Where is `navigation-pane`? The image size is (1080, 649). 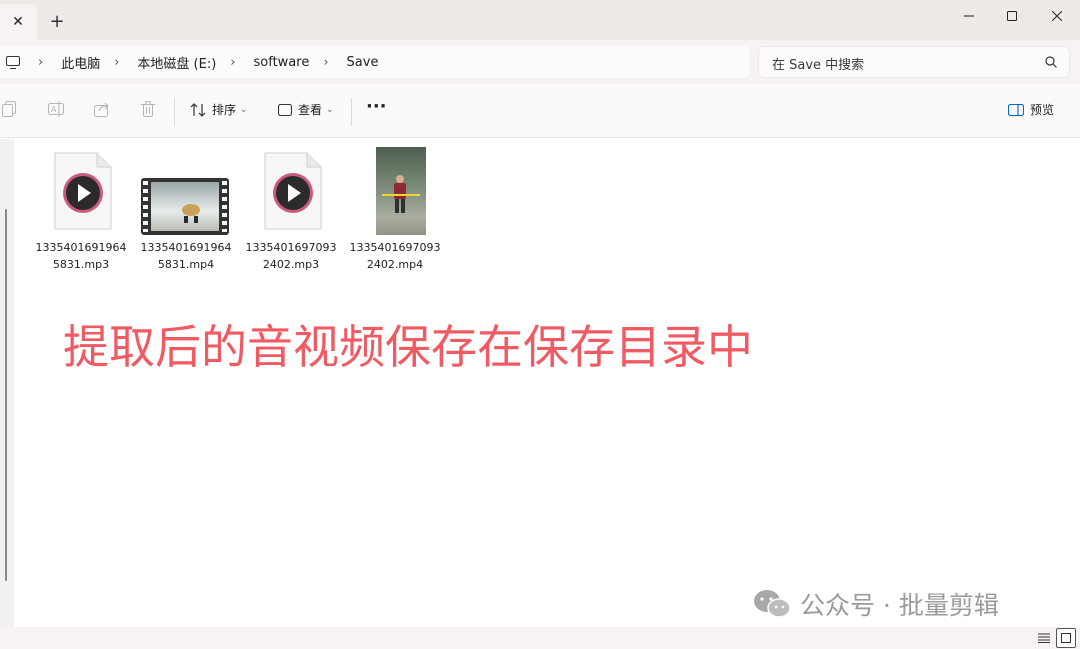
navigation-pane is located at coordinates (7, 383).